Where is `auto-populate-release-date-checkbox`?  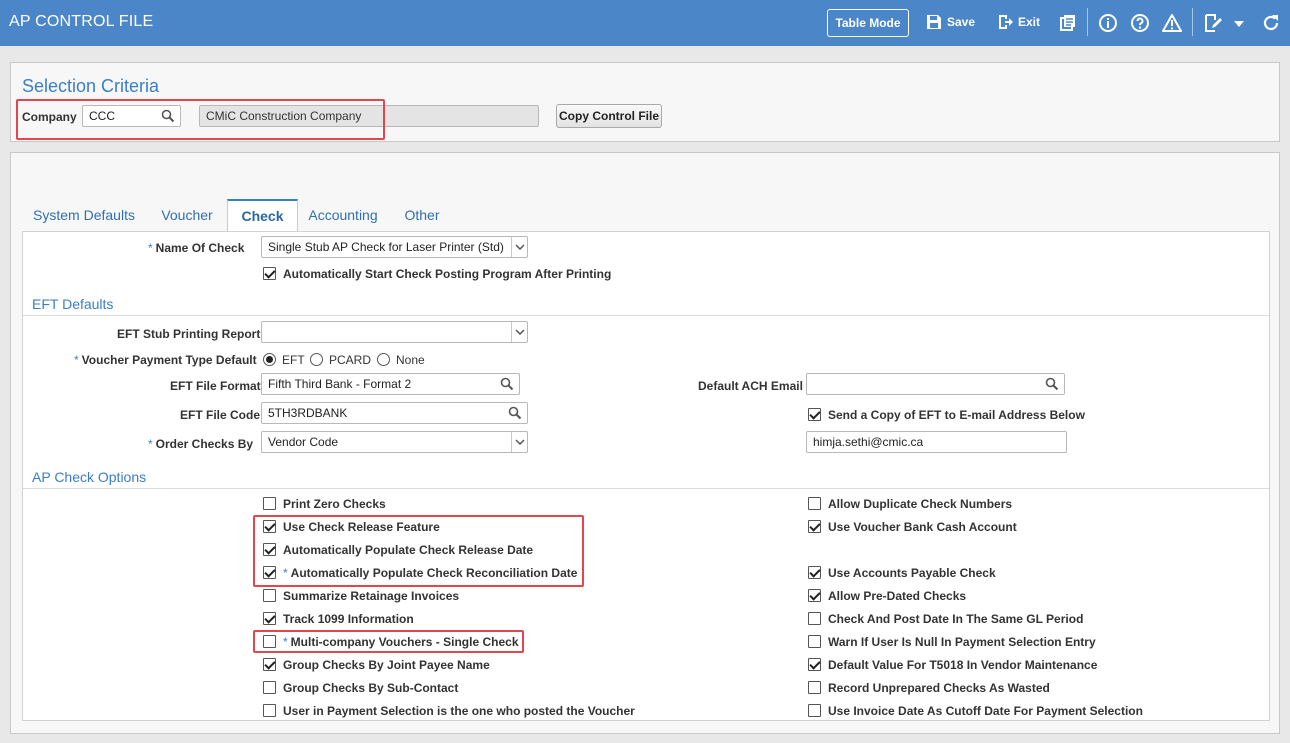 auto-populate-release-date-checkbox is located at coordinates (269, 549).